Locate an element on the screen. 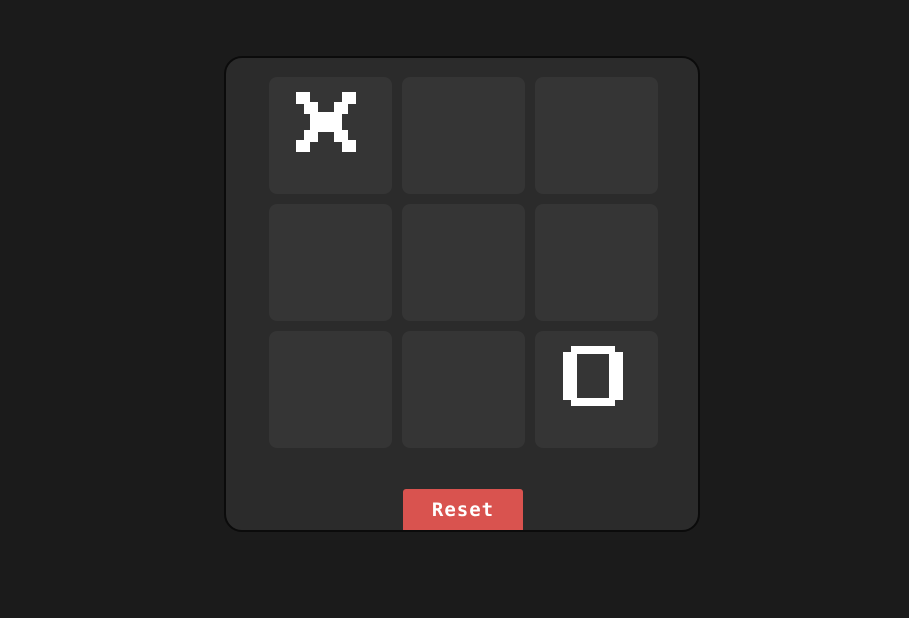 The width and height of the screenshot is (909, 618). o-mark-icon is located at coordinates (593, 376).